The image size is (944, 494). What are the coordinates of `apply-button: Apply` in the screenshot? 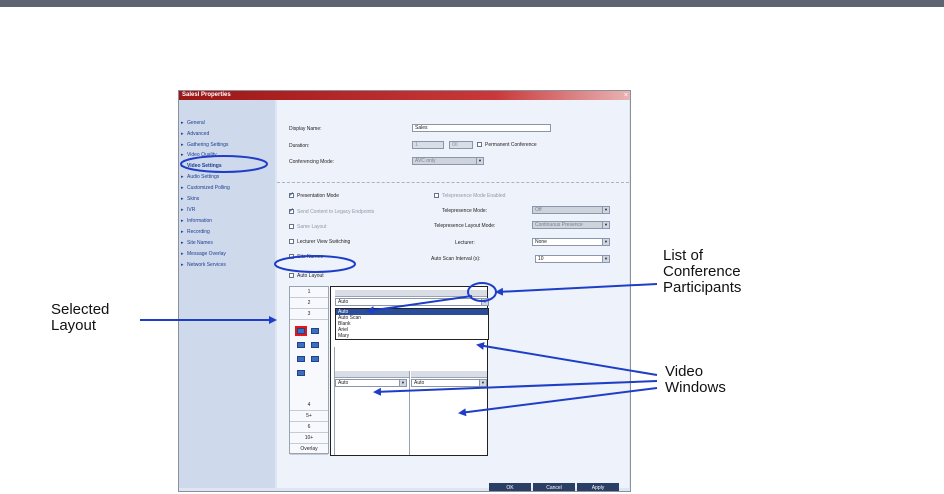 It's located at (598, 487).